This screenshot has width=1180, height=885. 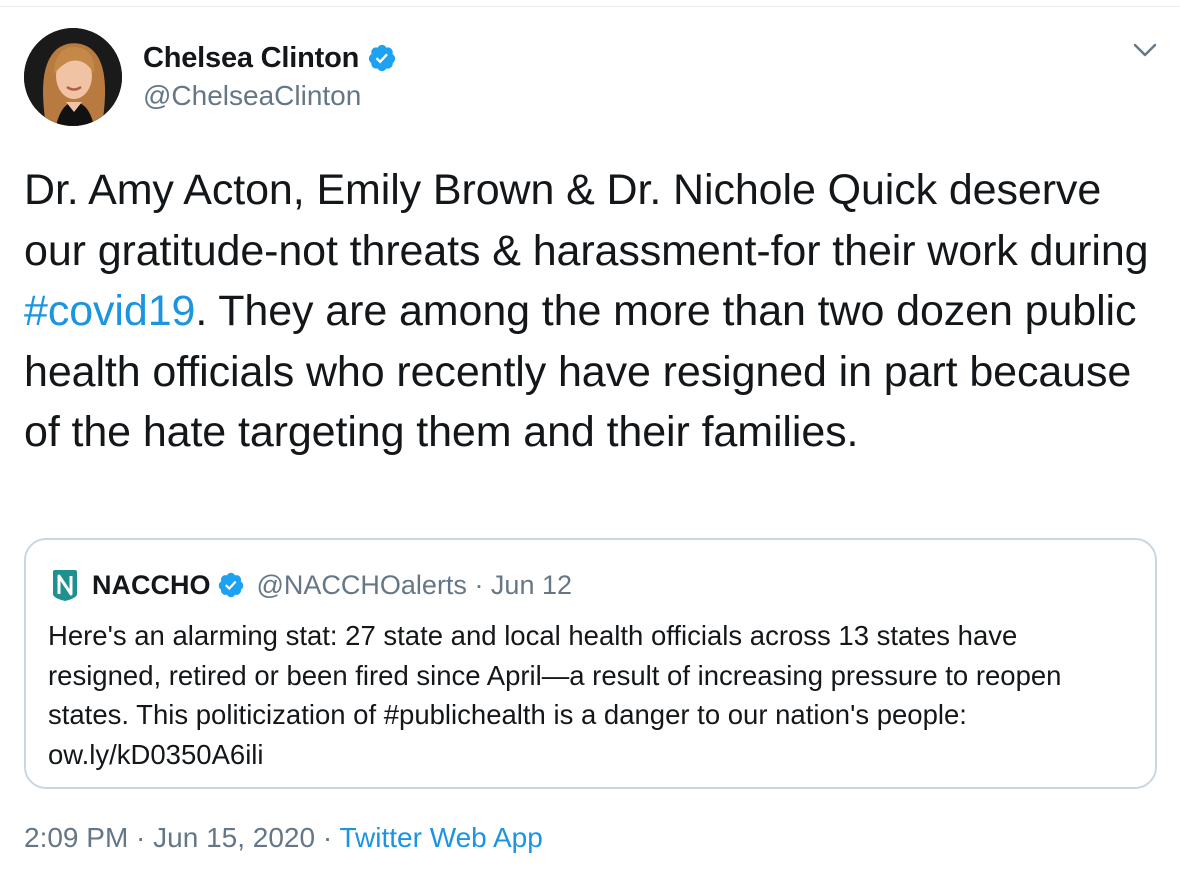 What do you see at coordinates (151, 585) in the screenshot?
I see `quoted-display-name: NACCHO` at bounding box center [151, 585].